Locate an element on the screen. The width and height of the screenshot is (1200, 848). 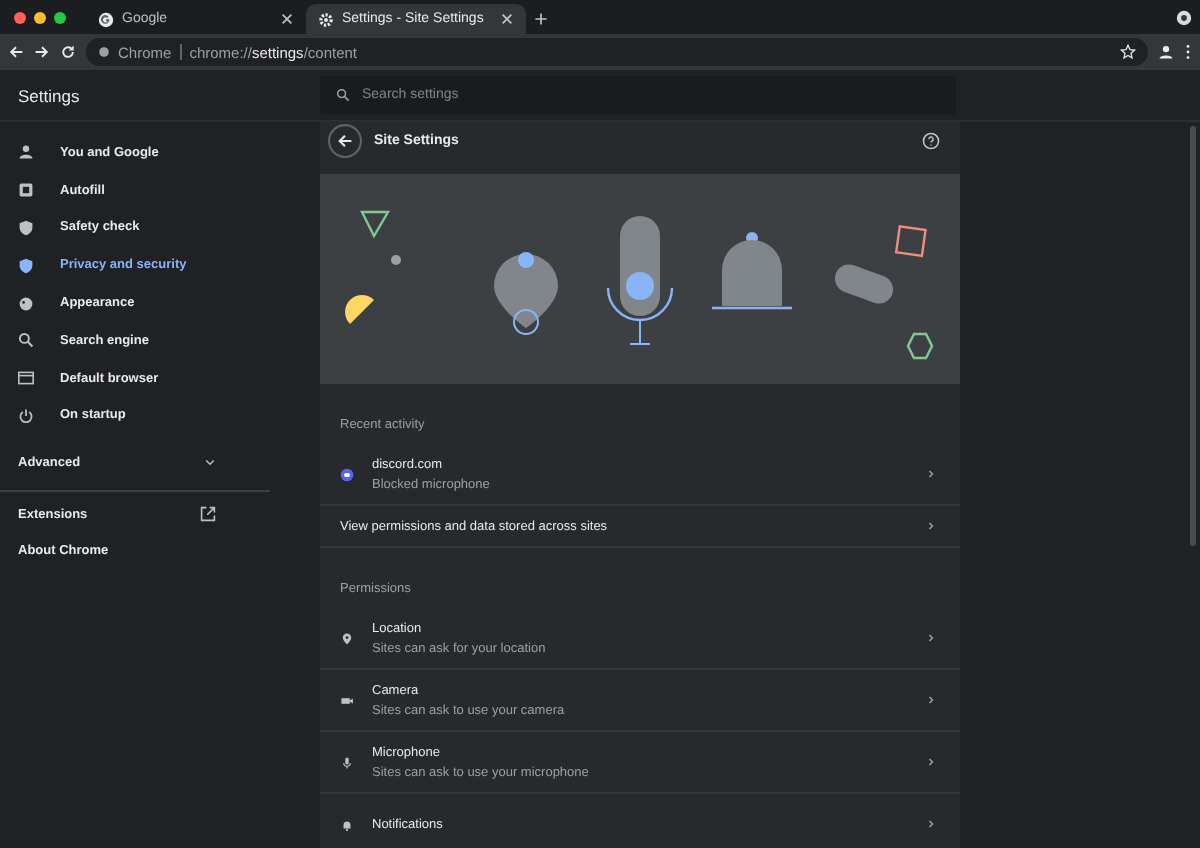
site-info-icon is located at coordinates (104, 52).